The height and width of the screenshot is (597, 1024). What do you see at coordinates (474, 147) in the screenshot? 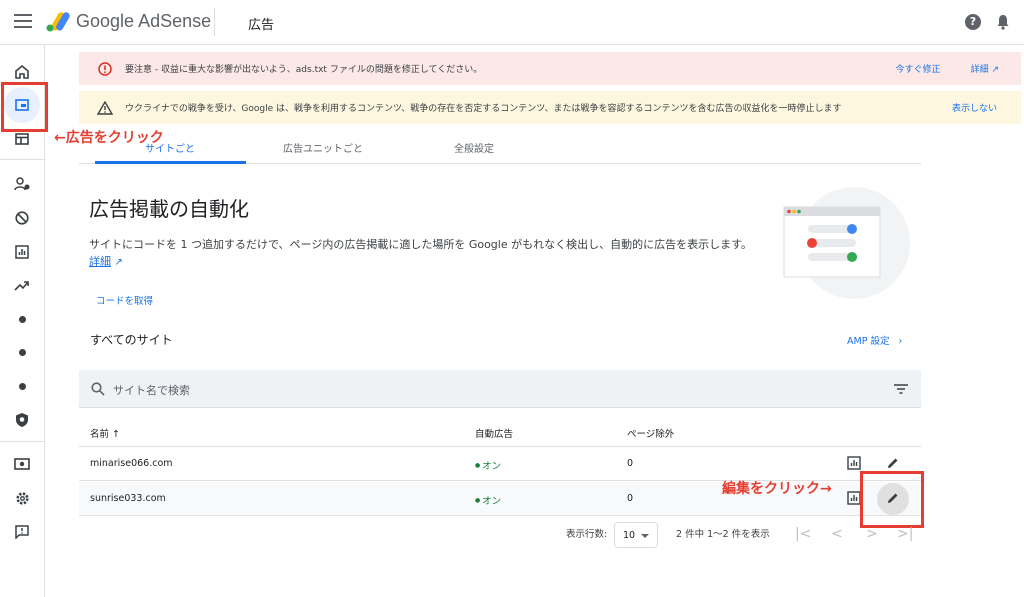
I see `tab-general-settings: 全般設定` at bounding box center [474, 147].